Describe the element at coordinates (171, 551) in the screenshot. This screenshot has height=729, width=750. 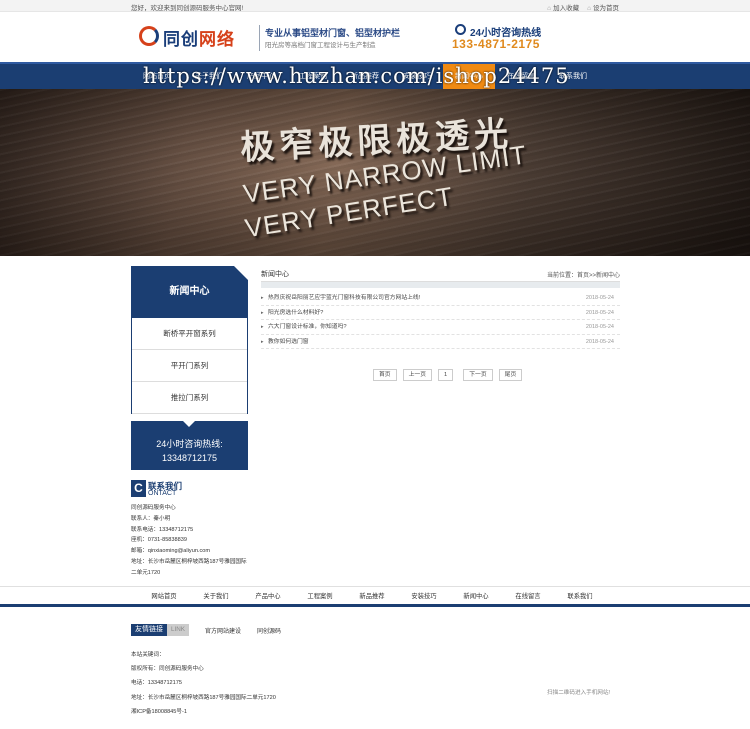
I see `contact-line: 邮箱：qinxiaoming@aliyun.com` at that location.